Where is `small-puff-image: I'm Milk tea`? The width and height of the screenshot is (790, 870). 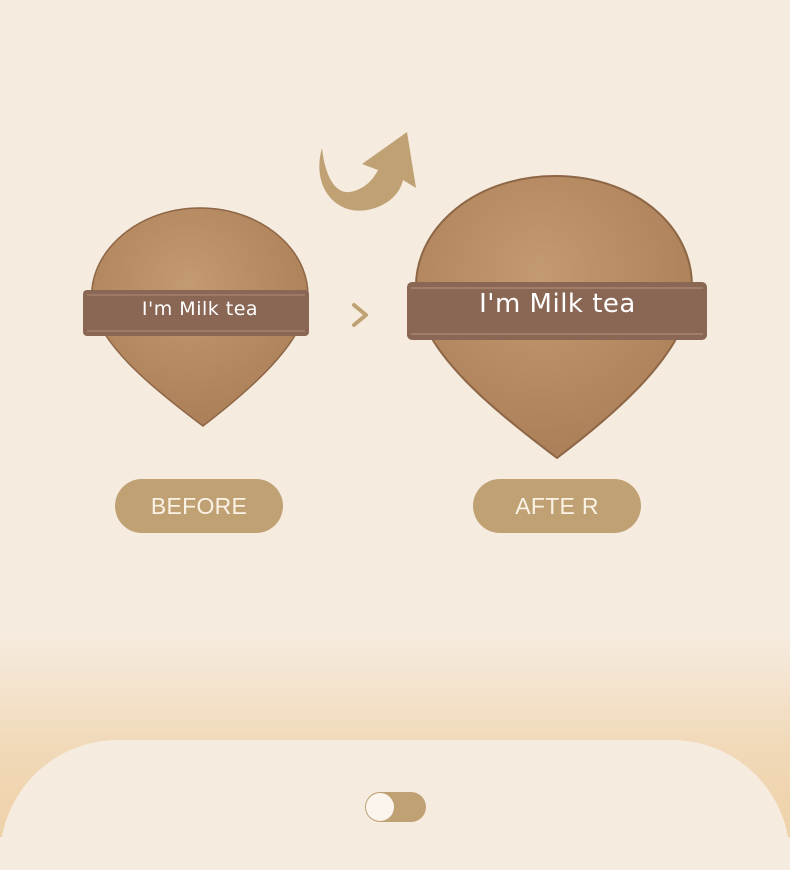 small-puff-image: I'm Milk tea is located at coordinates (200, 317).